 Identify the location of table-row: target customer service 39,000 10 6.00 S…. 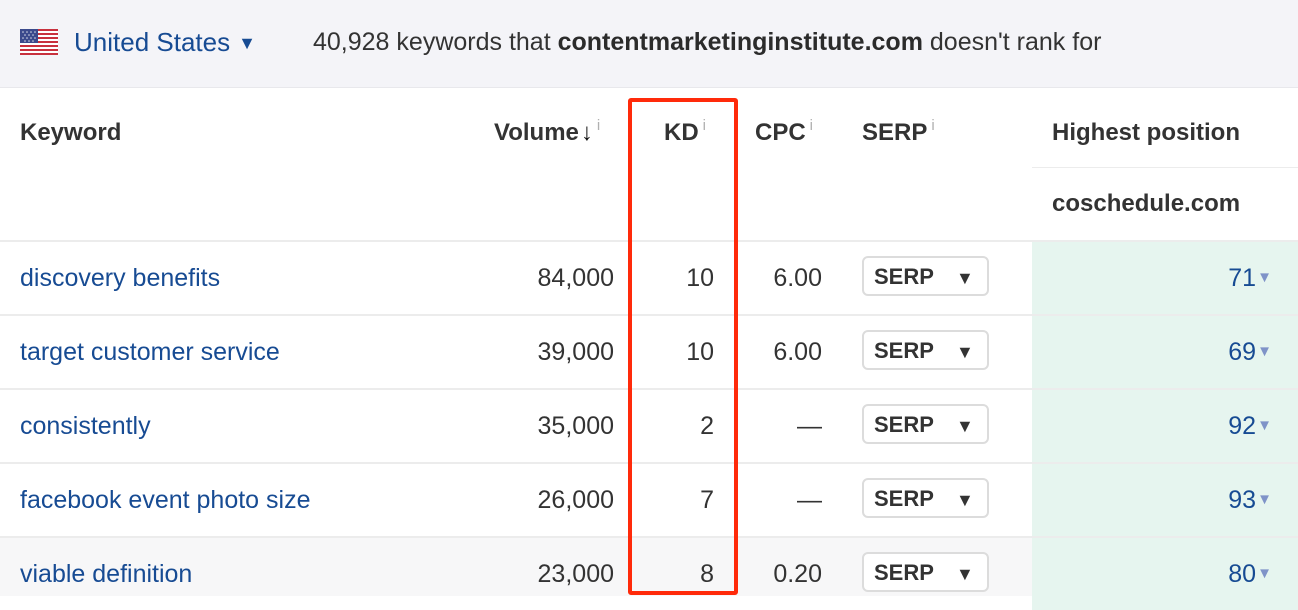
(649, 352).